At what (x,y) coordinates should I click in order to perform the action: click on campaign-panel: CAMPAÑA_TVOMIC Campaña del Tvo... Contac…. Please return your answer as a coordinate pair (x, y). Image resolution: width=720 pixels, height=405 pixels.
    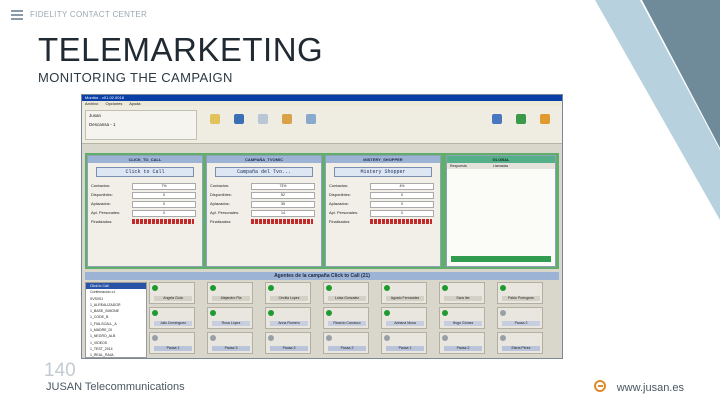
    Looking at the image, I should click on (264, 211).